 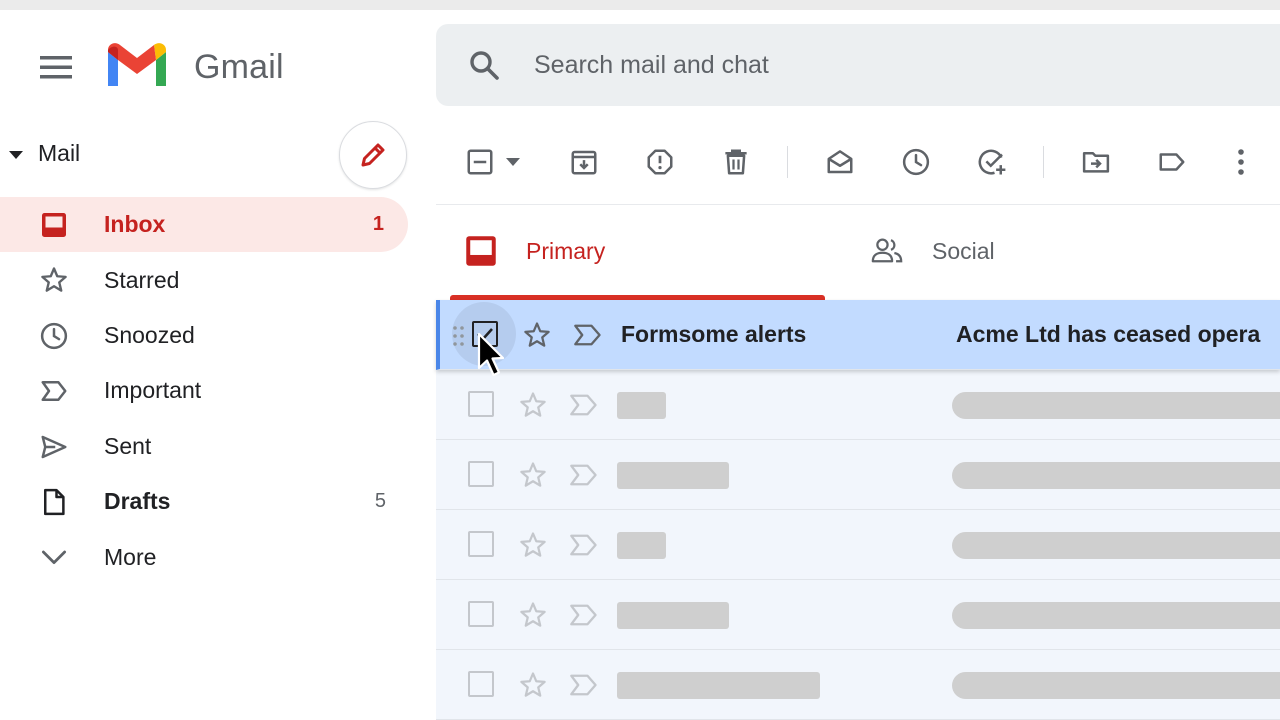 What do you see at coordinates (714, 334) in the screenshot?
I see `email-sender: Formsome alerts` at bounding box center [714, 334].